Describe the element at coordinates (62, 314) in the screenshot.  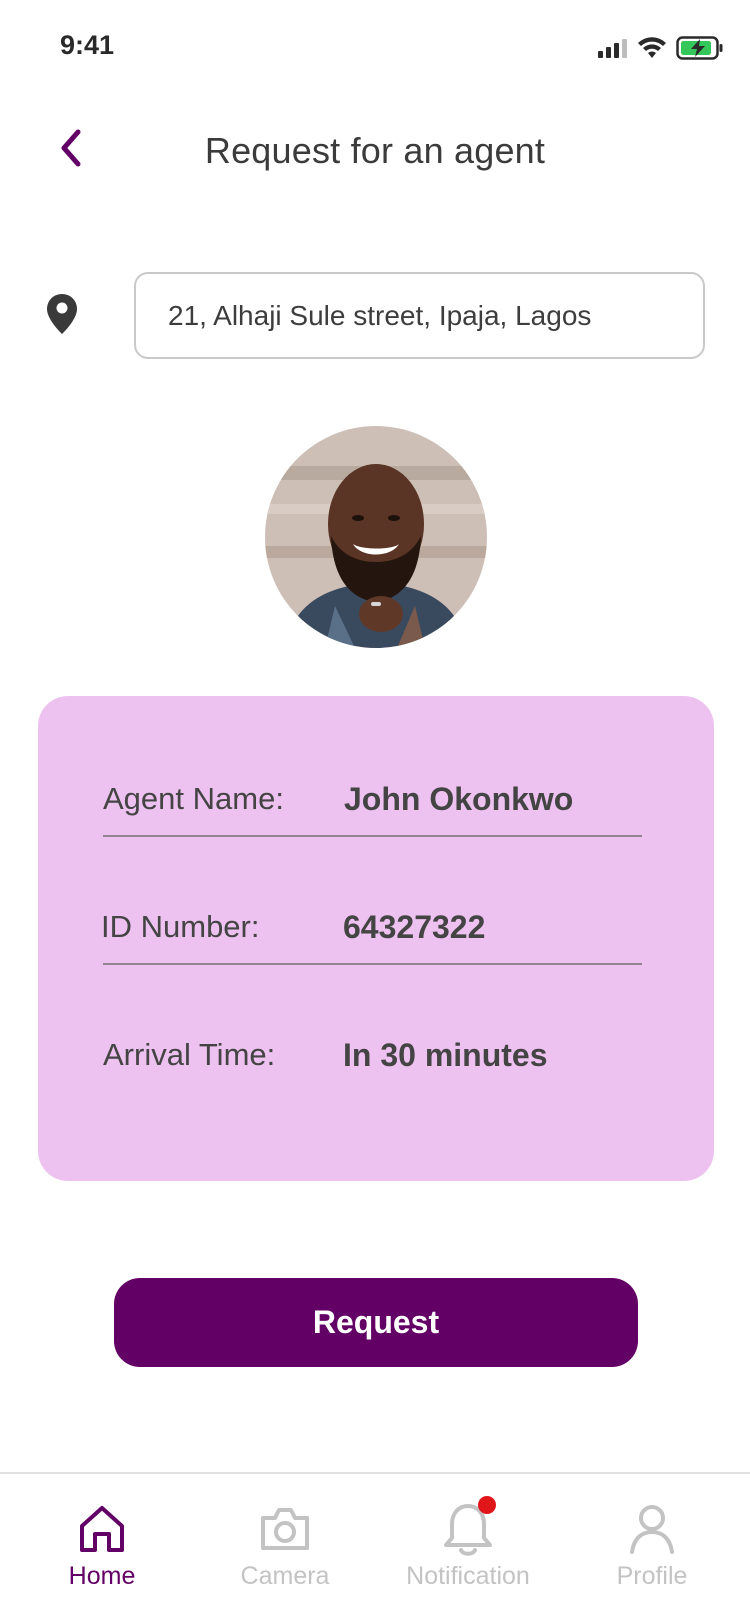
I see `location-pin-icon` at that location.